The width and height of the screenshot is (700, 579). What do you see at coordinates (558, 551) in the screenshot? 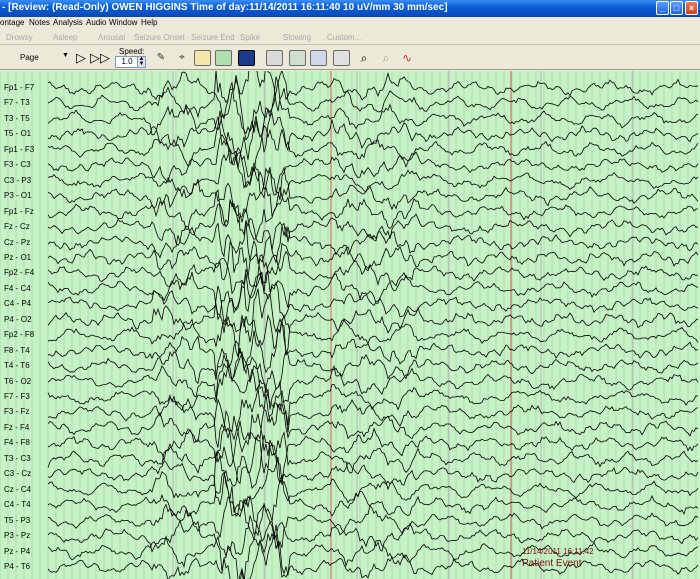
I see `event-timestamp: 11/14/2011 16:11:42` at bounding box center [558, 551].